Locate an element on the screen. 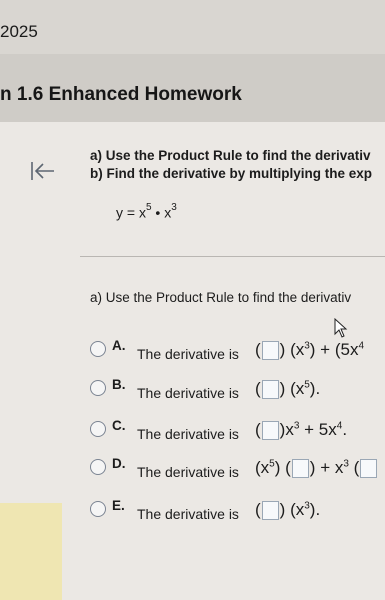 Image resolution: width=385 pixels, height=600 pixels. side-strip is located at coordinates (31, 551).